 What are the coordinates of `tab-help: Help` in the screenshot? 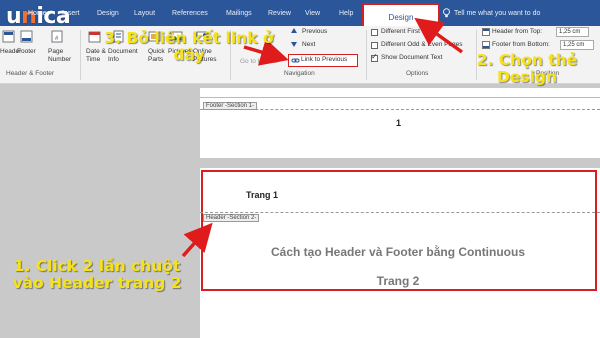 It's located at (346, 13).